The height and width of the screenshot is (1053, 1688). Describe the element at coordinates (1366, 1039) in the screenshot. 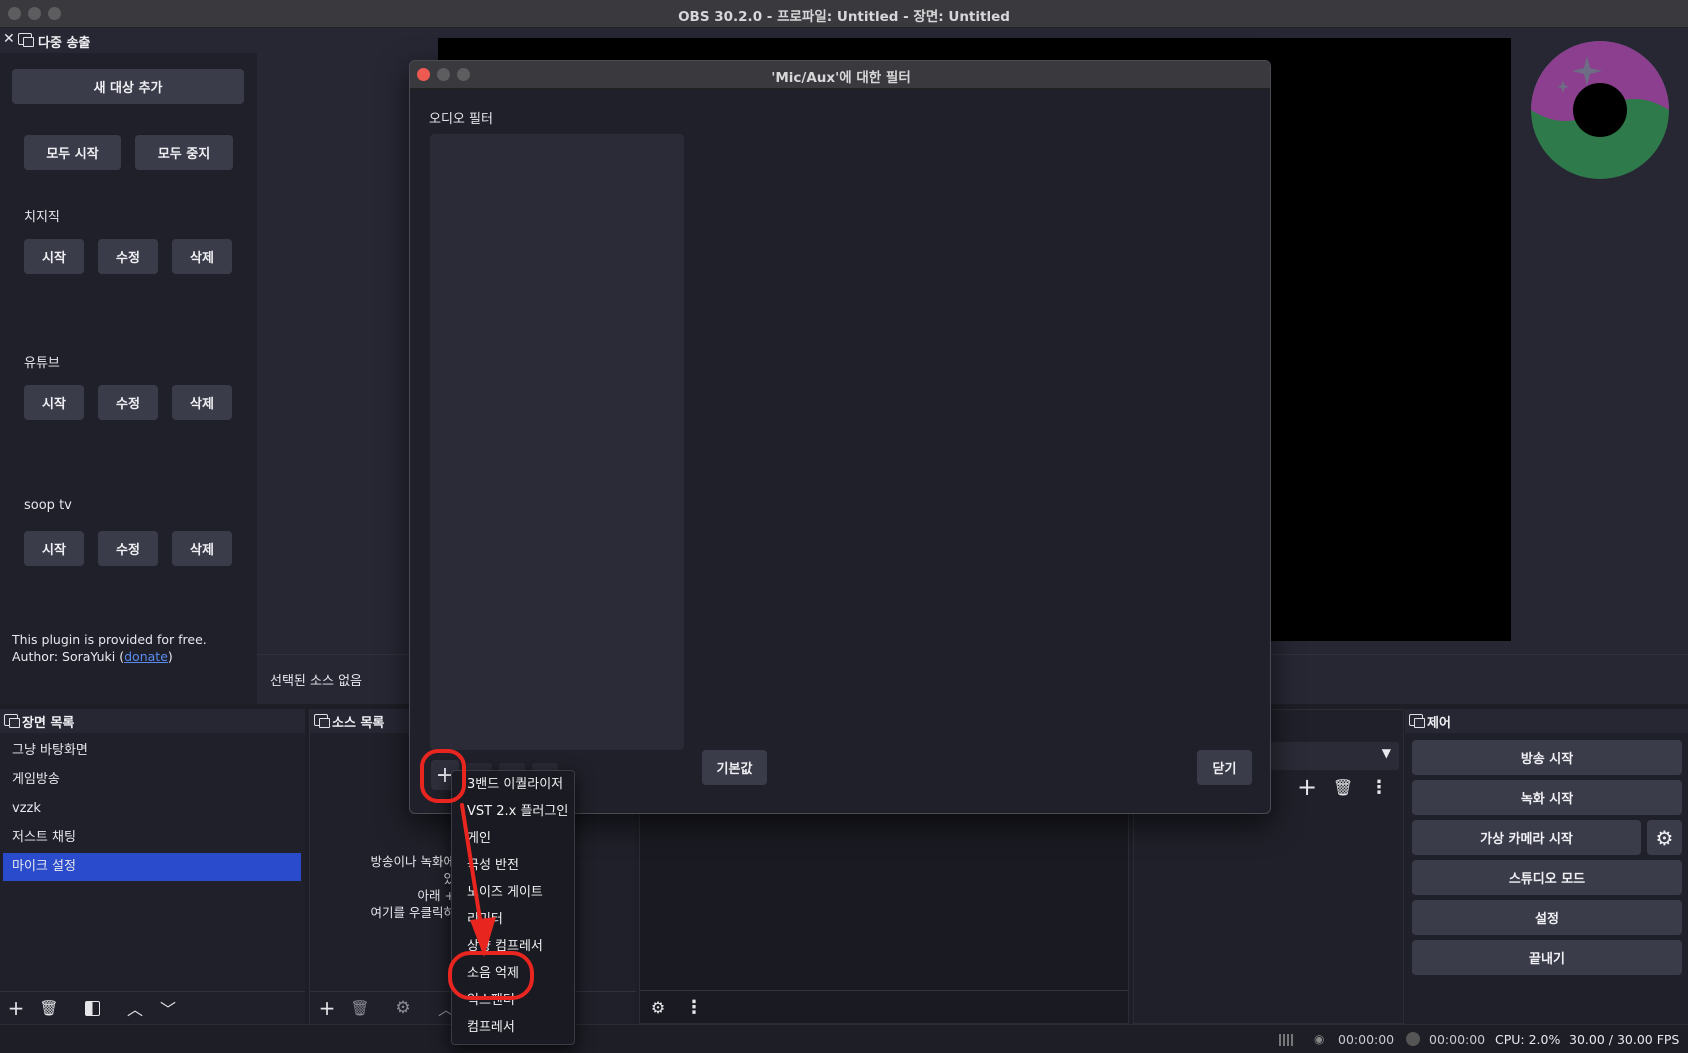

I see `stream-time: 00:00:00` at that location.